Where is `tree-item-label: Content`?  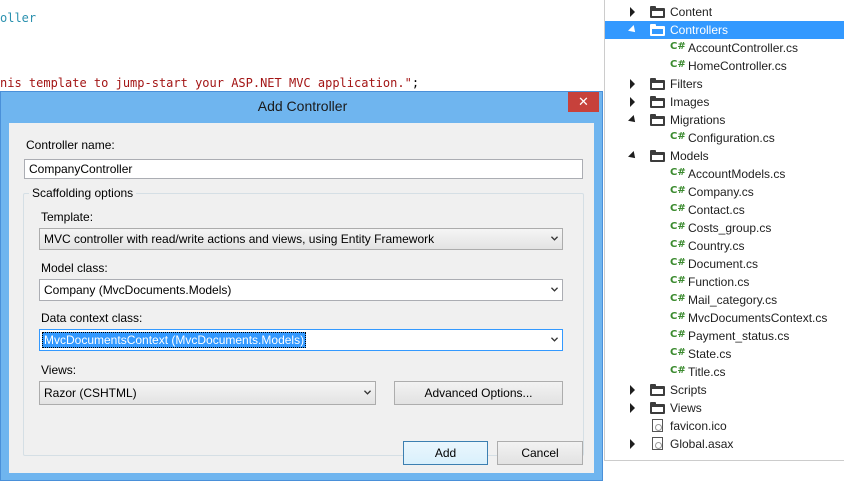 tree-item-label: Content is located at coordinates (691, 12).